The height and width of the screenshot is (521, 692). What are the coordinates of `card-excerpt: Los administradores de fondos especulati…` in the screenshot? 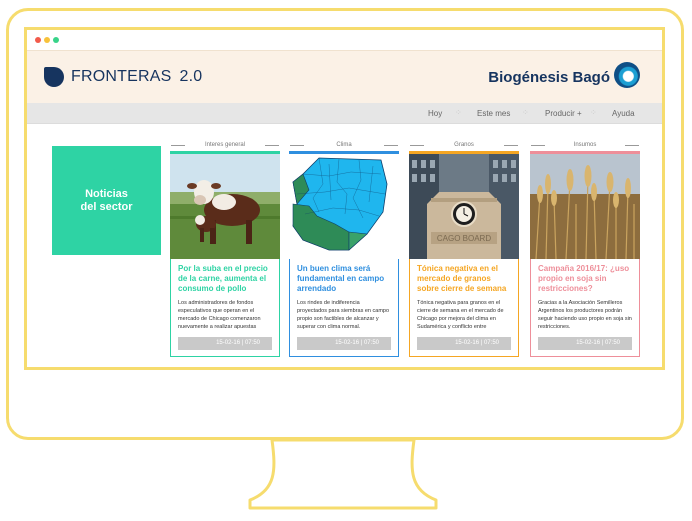 It's located at (219, 315).